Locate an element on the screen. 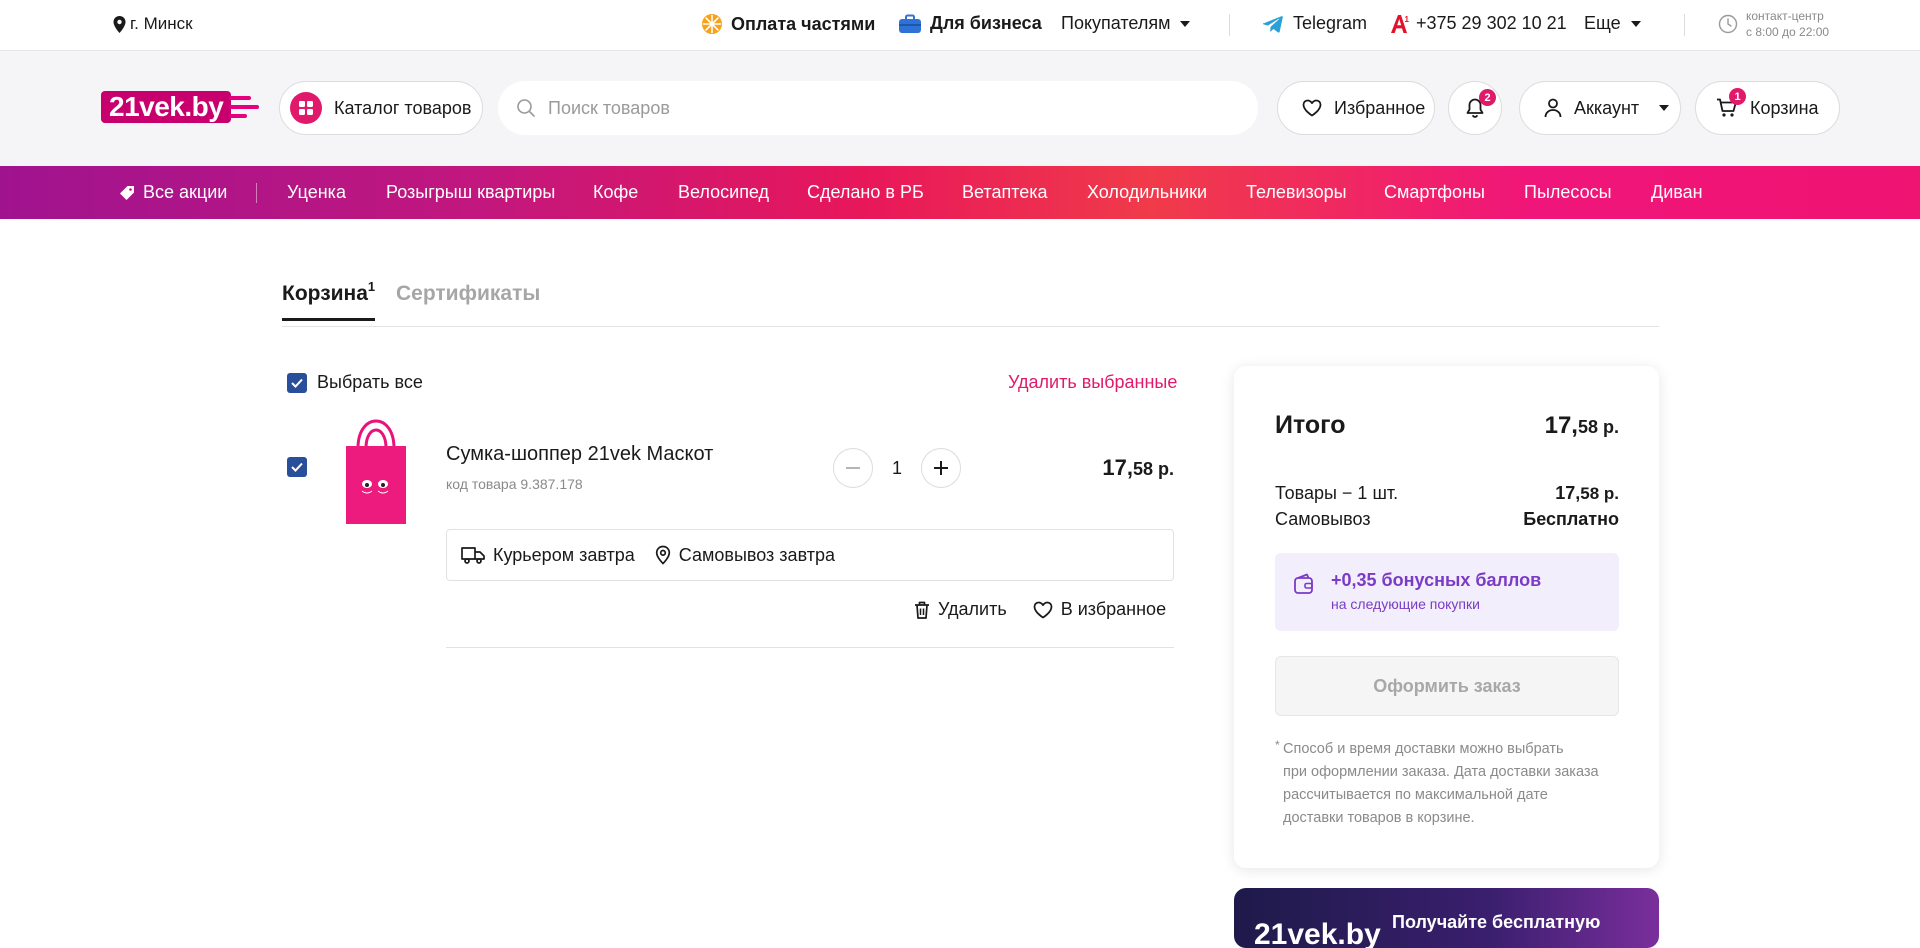 The height and width of the screenshot is (948, 1920). tag-icon is located at coordinates (127, 192).